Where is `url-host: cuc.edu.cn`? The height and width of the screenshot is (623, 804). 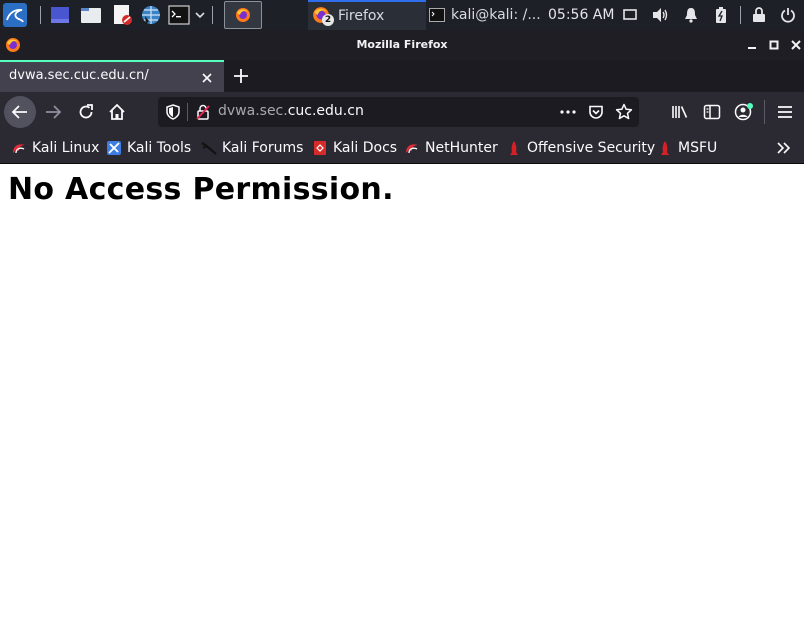
url-host: cuc.edu.cn is located at coordinates (325, 111).